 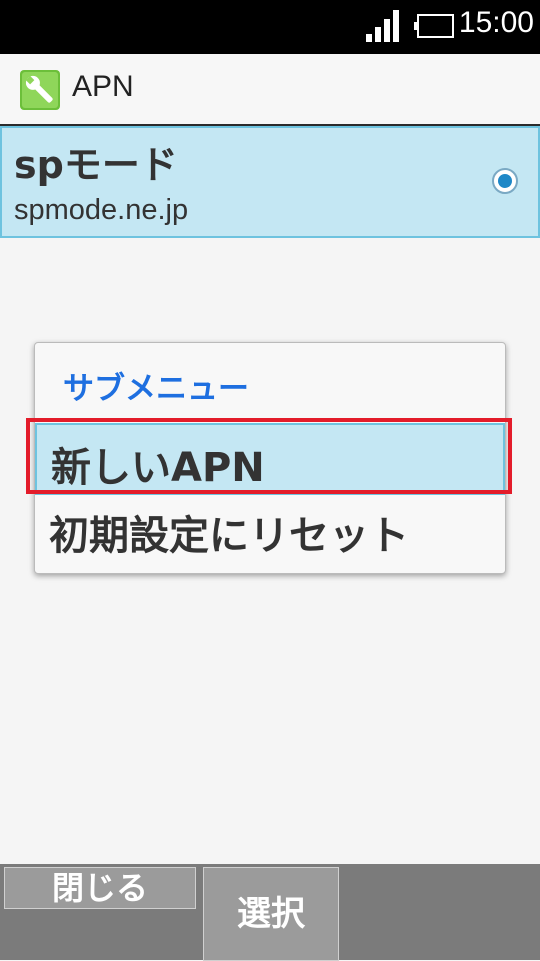 I want to click on apn-radio-button, so click(x=505, y=181).